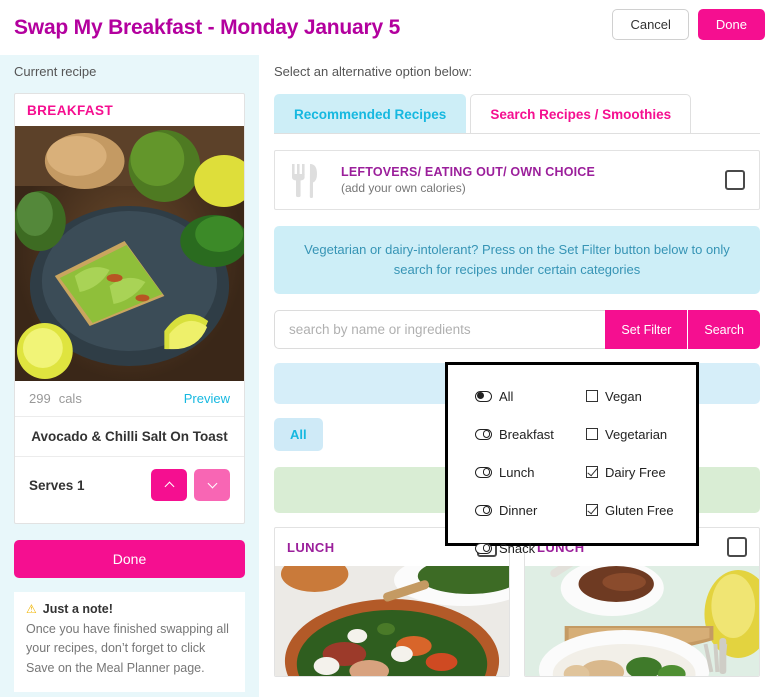 The height and width of the screenshot is (697, 775). I want to click on header-actions: Cancel Done, so click(688, 24).